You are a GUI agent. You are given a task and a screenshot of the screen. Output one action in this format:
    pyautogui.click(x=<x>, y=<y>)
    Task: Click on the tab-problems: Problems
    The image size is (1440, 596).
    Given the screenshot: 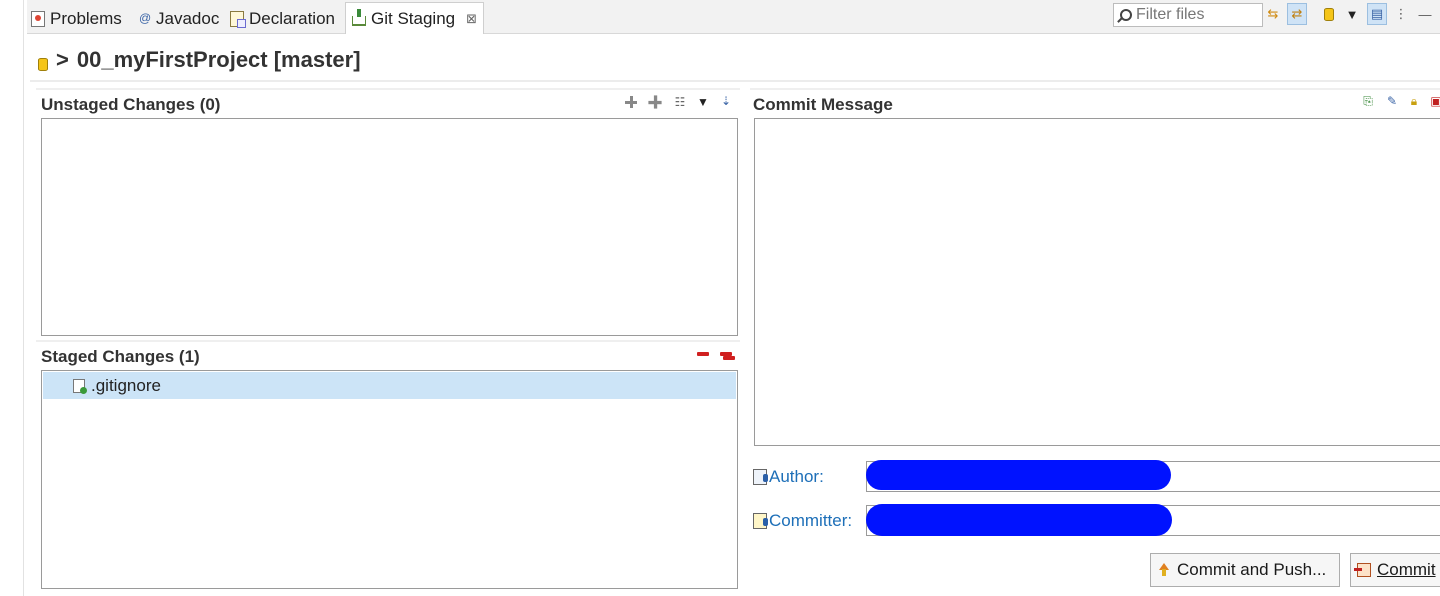 What is the action you would take?
    pyautogui.click(x=76, y=19)
    